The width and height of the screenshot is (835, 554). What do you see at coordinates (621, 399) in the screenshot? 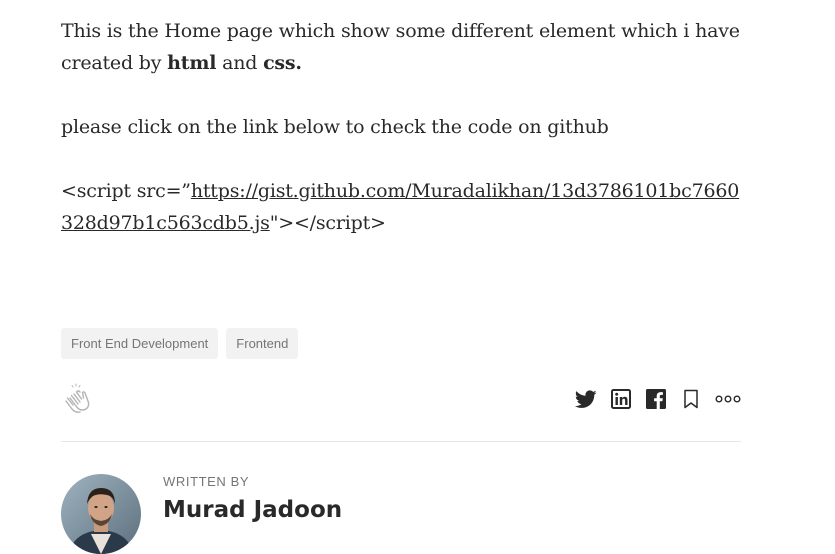
I see `linkedin-icon` at bounding box center [621, 399].